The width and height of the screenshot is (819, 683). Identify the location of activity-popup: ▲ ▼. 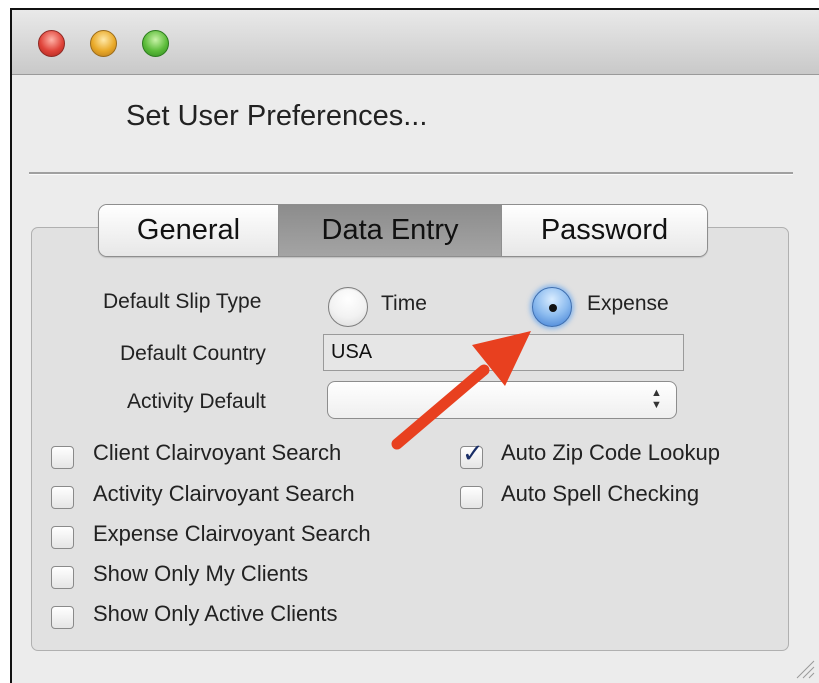
(502, 400).